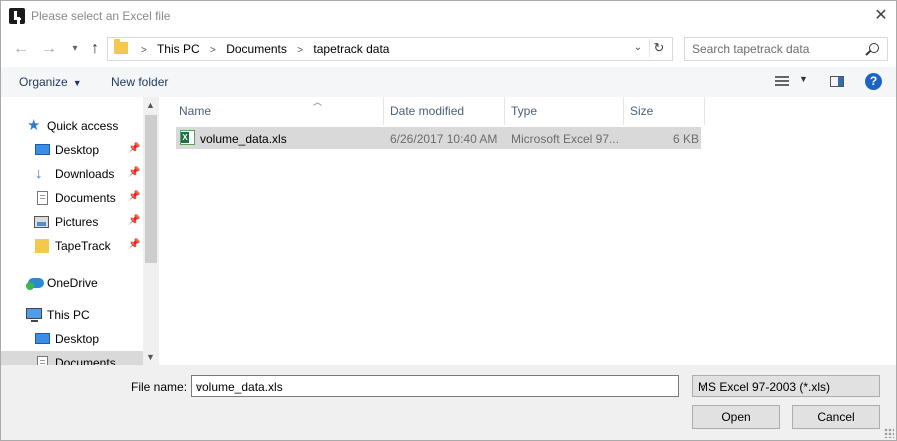 The width and height of the screenshot is (897, 441). What do you see at coordinates (873, 81) in the screenshot?
I see `help-icon: ?` at bounding box center [873, 81].